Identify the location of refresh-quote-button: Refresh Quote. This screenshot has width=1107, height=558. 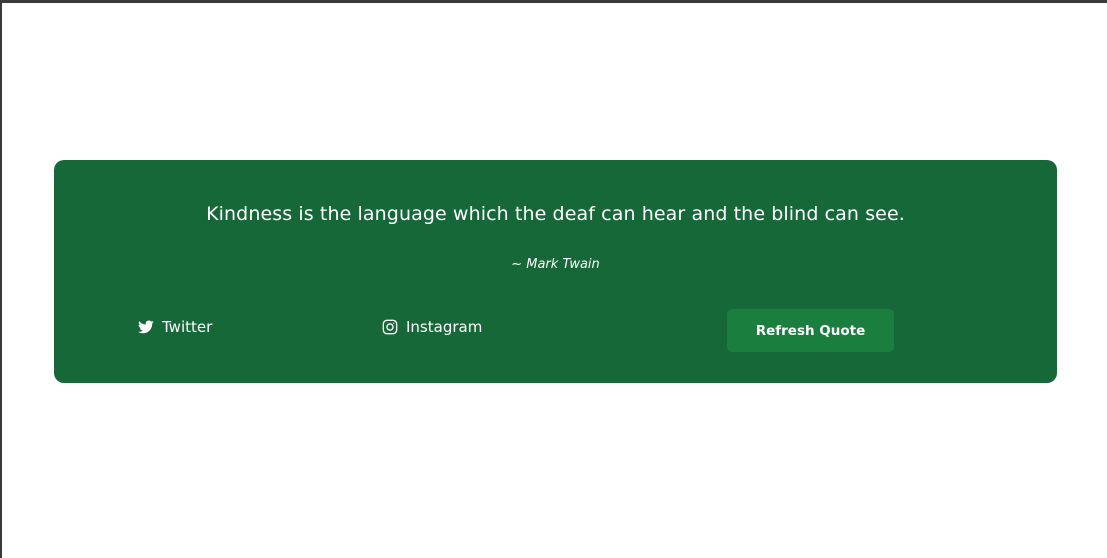
(810, 330).